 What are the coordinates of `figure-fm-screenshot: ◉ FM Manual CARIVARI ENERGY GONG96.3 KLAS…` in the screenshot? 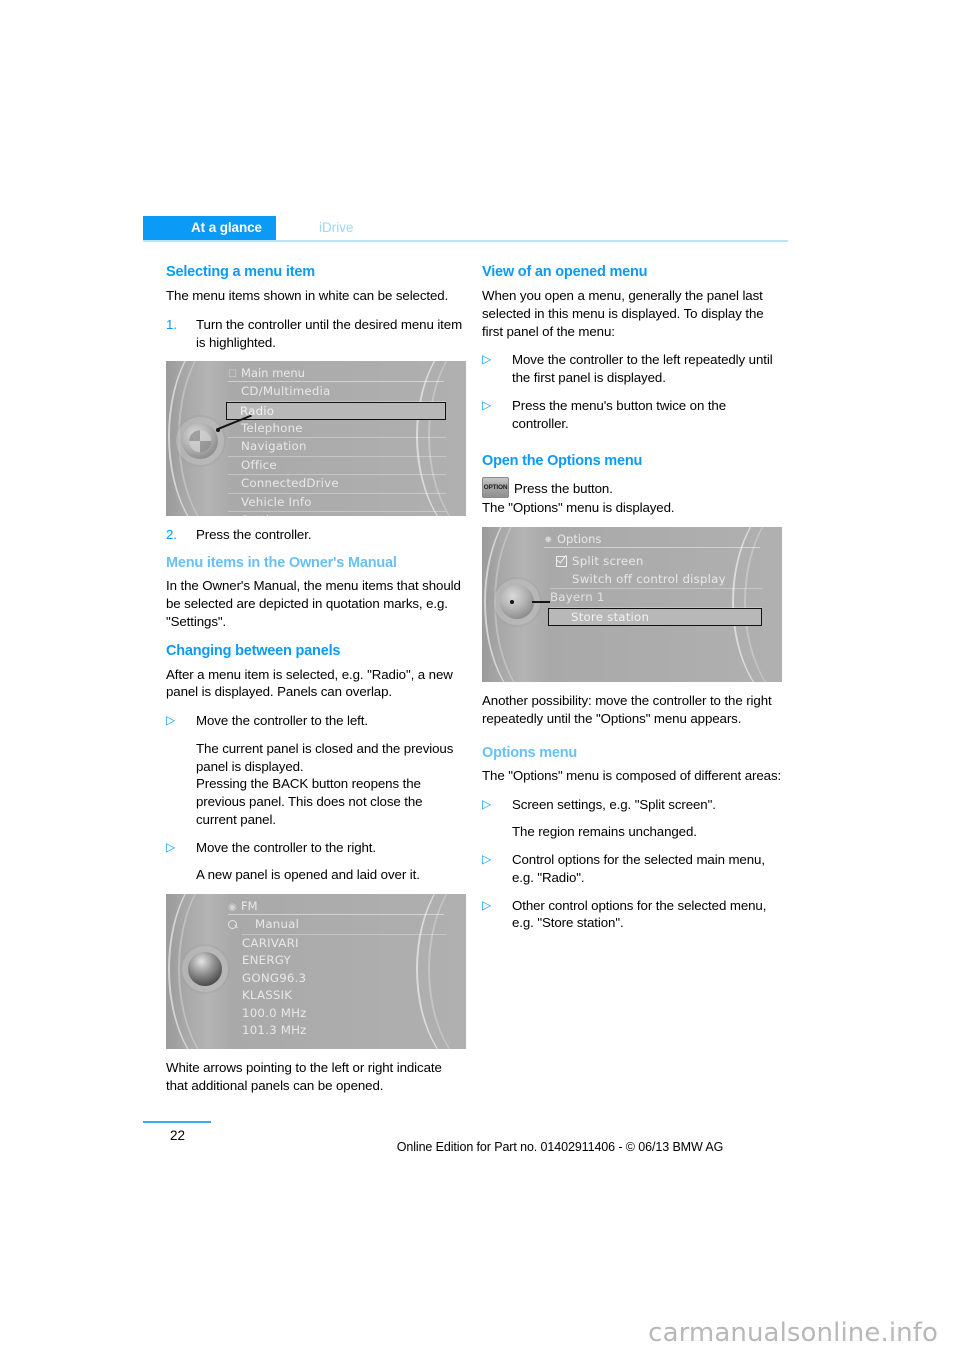 It's located at (316, 972).